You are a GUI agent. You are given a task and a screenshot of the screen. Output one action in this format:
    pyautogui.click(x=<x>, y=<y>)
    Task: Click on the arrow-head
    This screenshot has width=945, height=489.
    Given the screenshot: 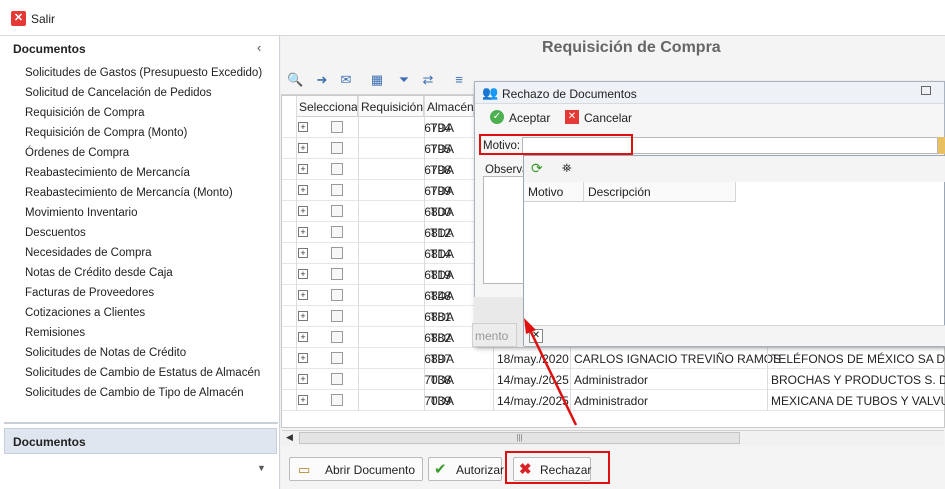 What is the action you would take?
    pyautogui.click(x=530, y=326)
    